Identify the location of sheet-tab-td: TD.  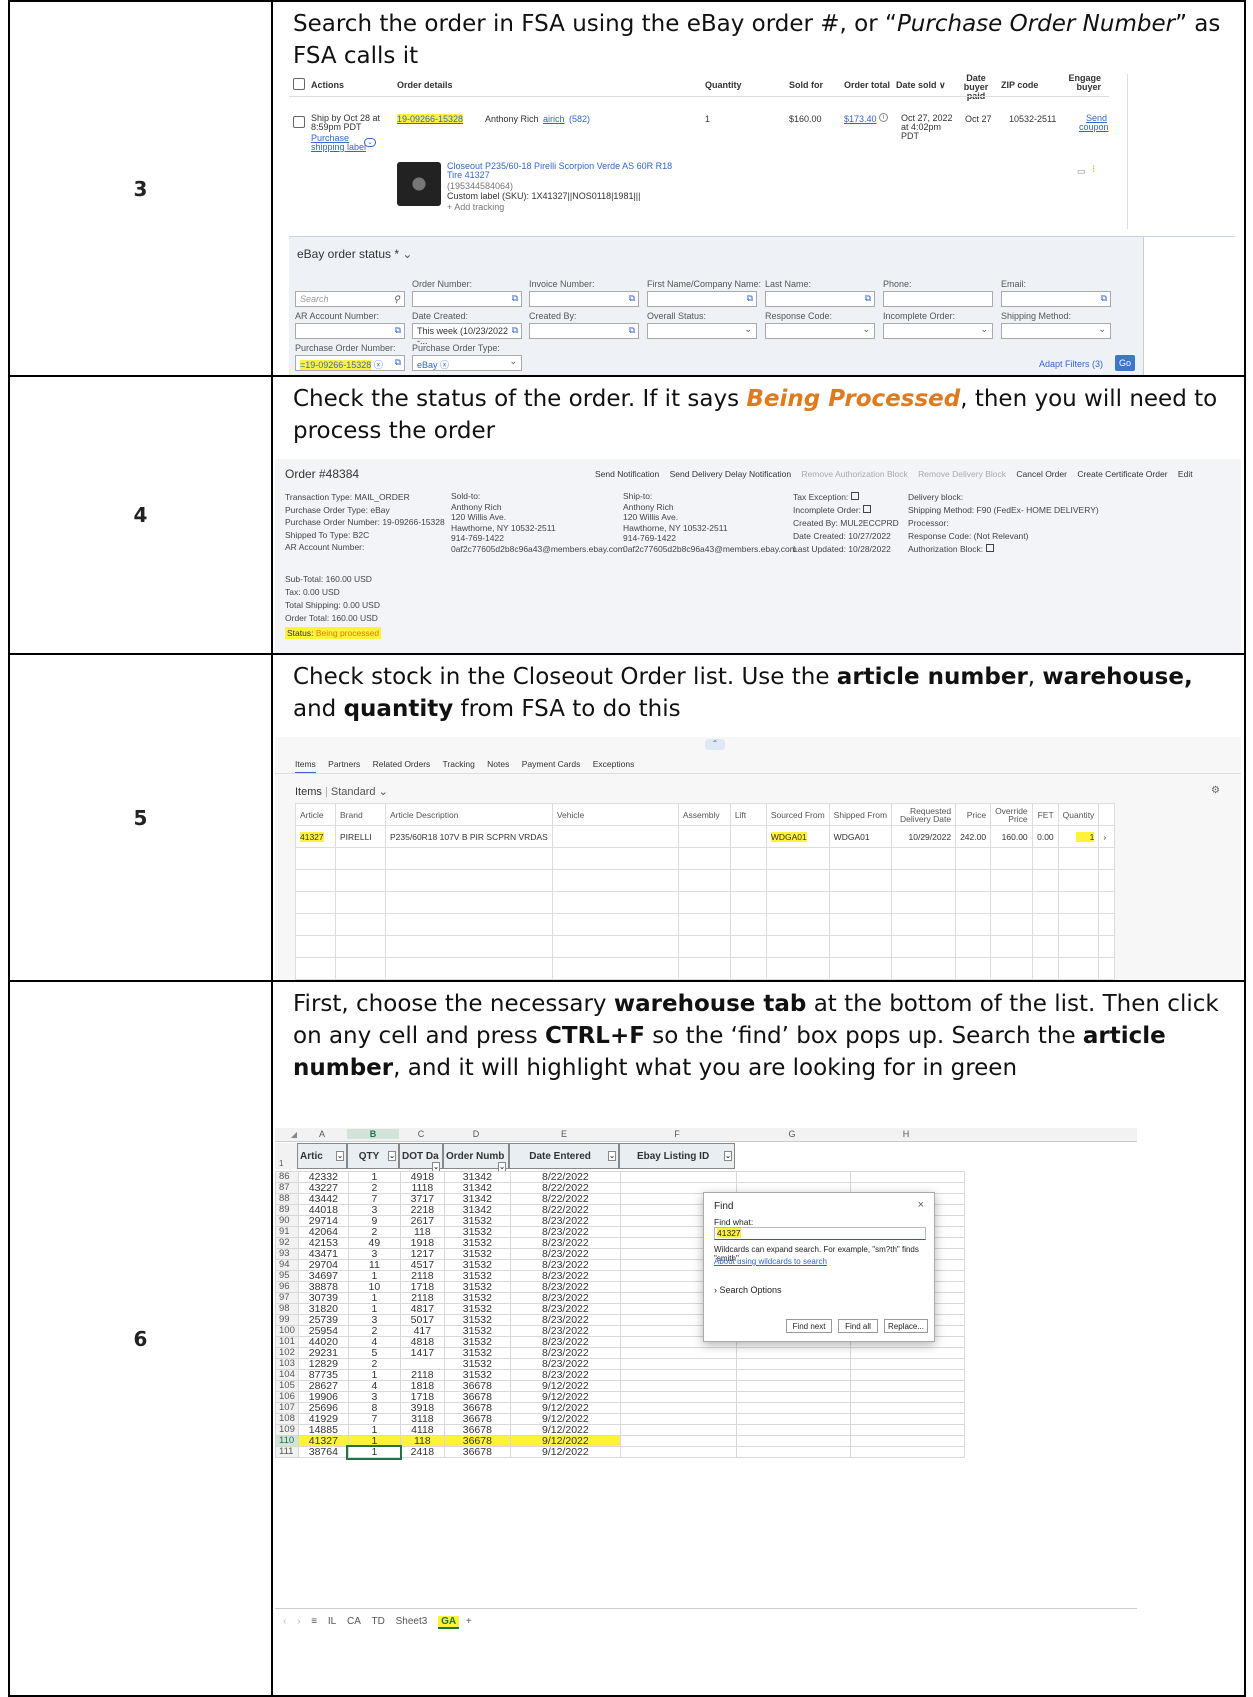
(378, 1621).